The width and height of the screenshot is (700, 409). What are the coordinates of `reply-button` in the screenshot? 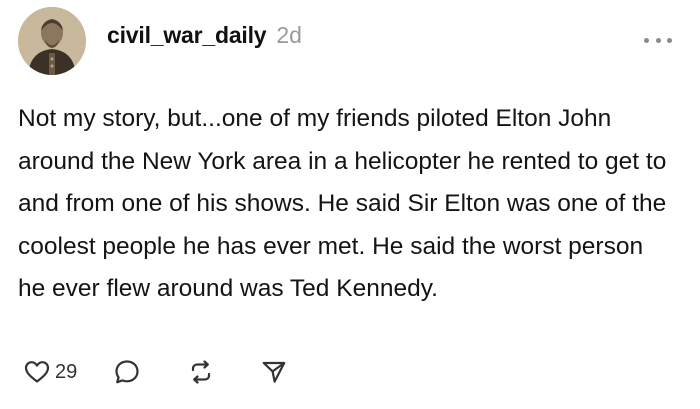 It's located at (127, 372).